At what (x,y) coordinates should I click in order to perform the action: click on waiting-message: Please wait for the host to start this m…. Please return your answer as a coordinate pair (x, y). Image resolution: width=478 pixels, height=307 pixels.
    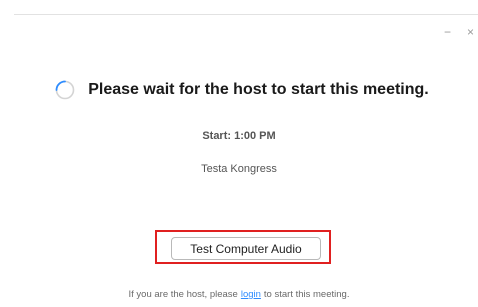
    Looking at the image, I should click on (258, 89).